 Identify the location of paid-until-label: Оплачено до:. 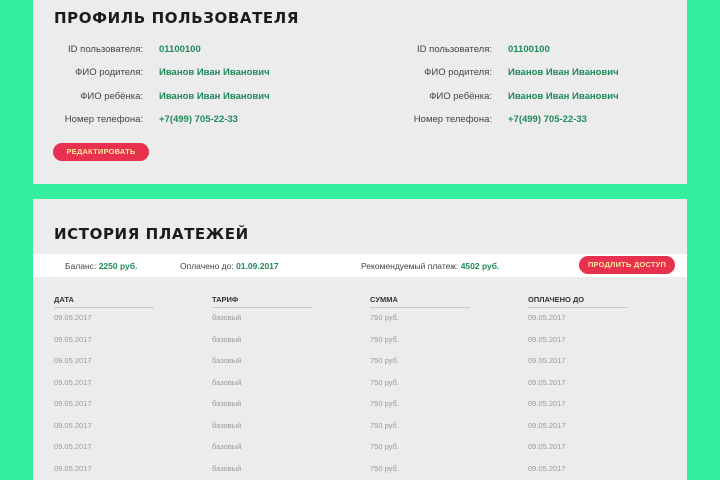
(207, 266).